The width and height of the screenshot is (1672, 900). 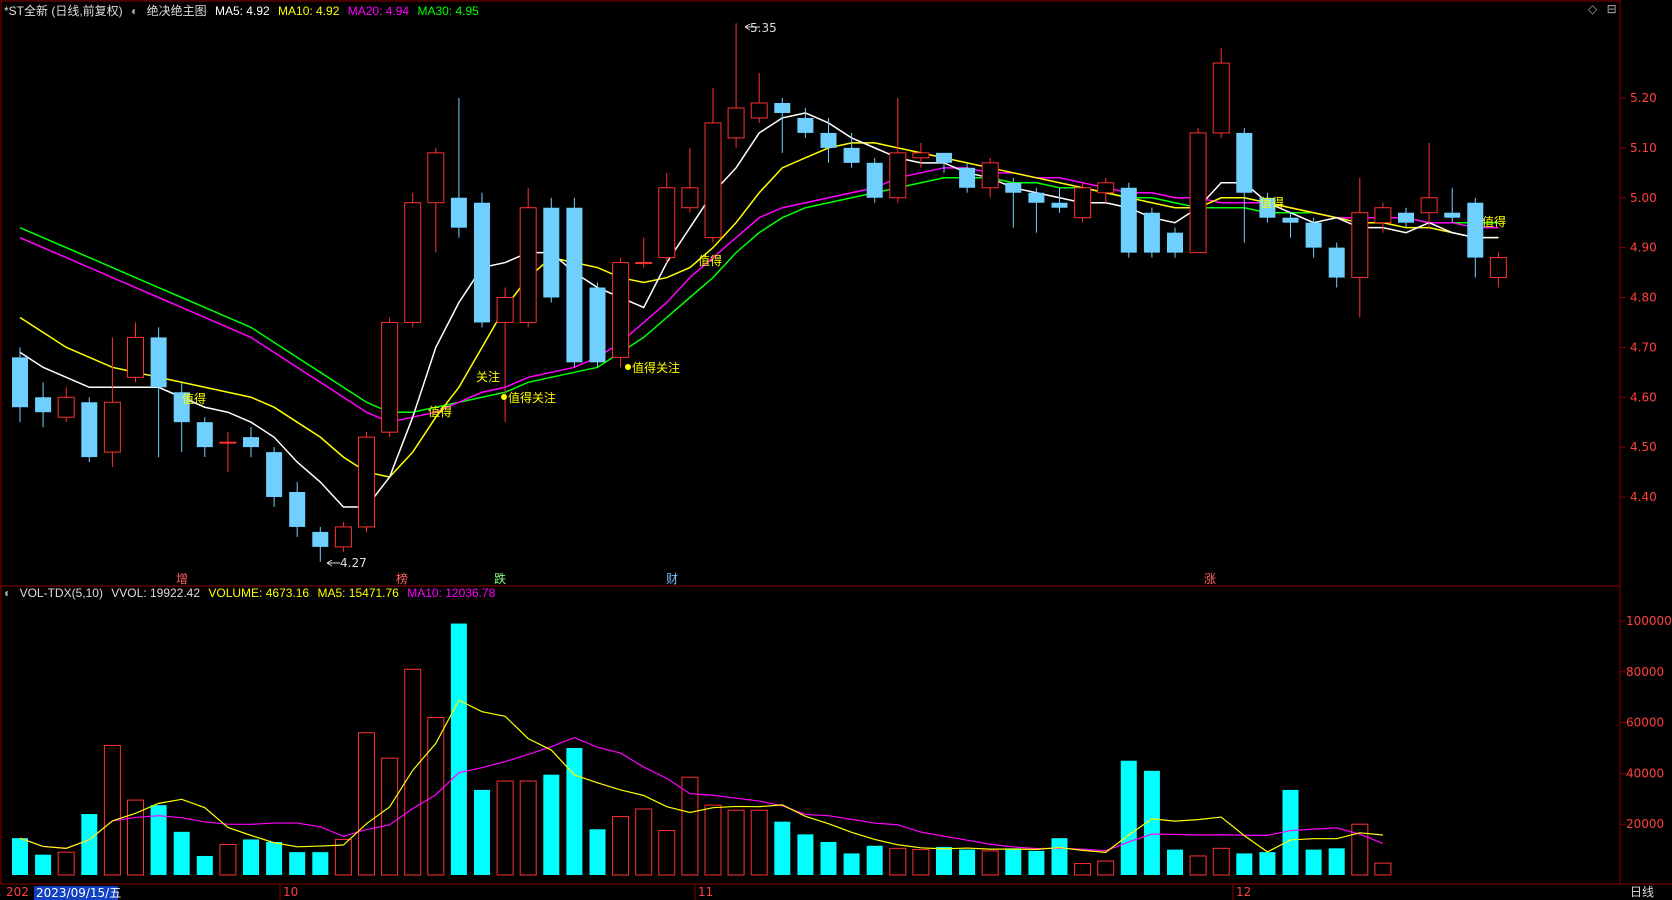 What do you see at coordinates (1642, 892) in the screenshot?
I see `period-label: 日线` at bounding box center [1642, 892].